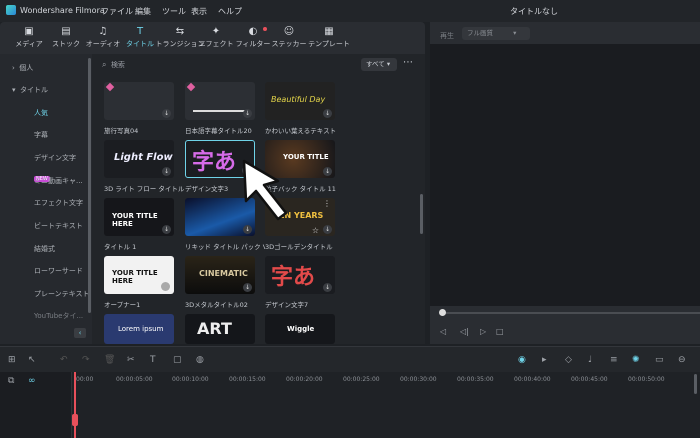 Image resolution: width=700 pixels, height=438 pixels. Describe the element at coordinates (12, 360) in the screenshot. I see `layout-icon: ⊞` at that location.